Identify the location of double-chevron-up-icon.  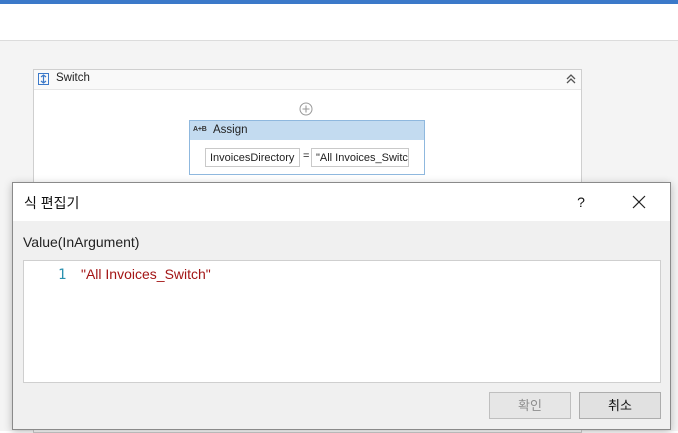
(571, 79).